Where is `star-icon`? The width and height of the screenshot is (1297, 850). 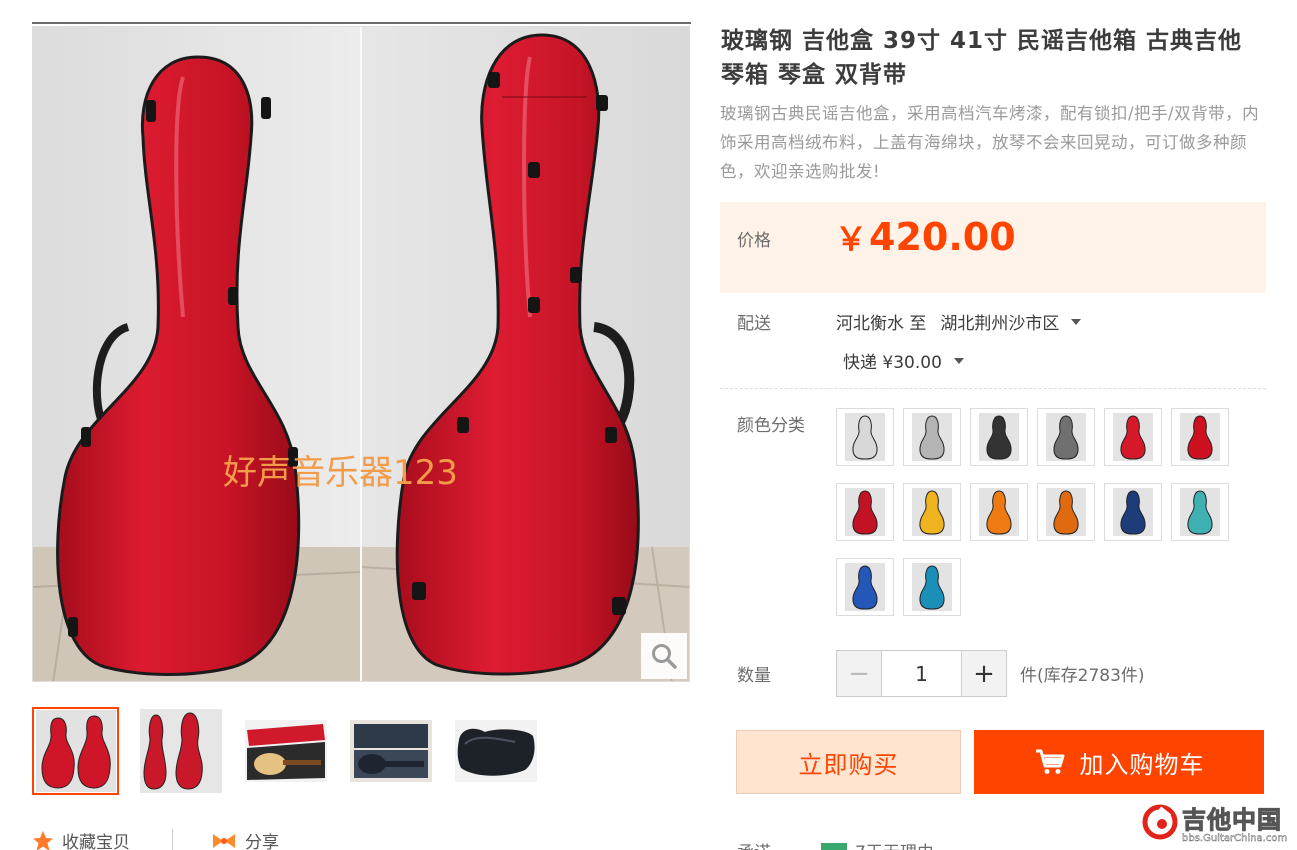
star-icon is located at coordinates (43, 840).